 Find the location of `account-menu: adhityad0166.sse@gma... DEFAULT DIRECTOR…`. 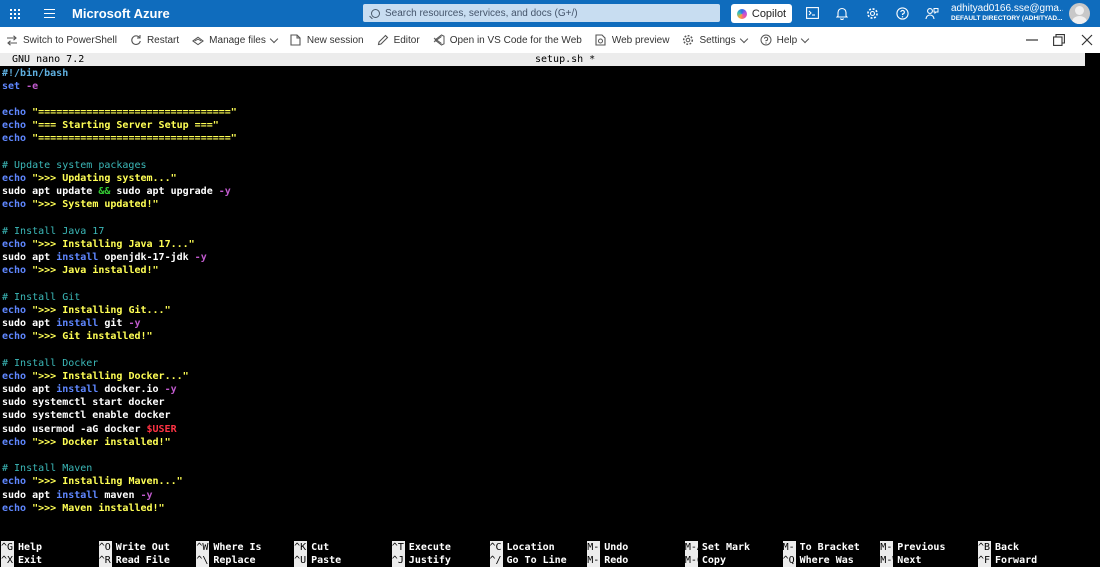

account-menu: adhityad0166.sse@gma... DEFAULT DIRECTOR… is located at coordinates (1007, 12).